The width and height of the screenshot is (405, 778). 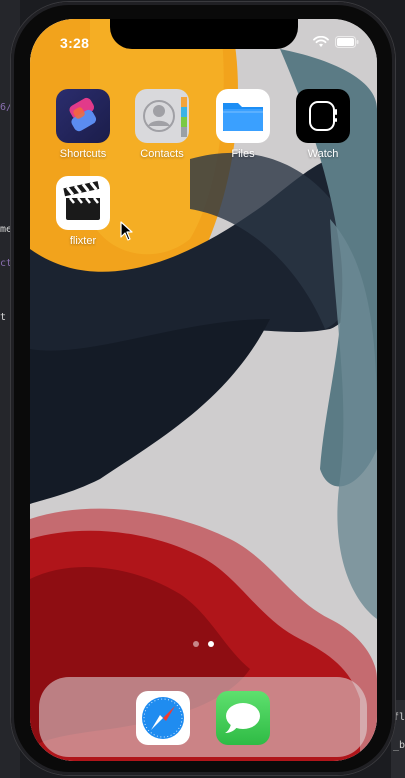 I want to click on notch, so click(x=204, y=34).